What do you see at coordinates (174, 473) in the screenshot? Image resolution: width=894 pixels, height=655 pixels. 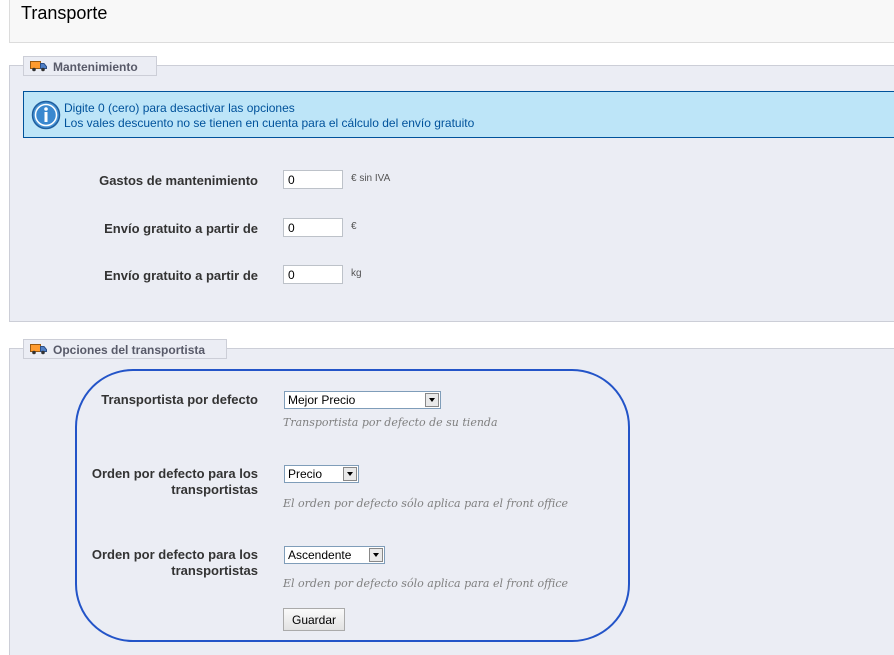 I see `sort-by-label-line1: Orden por defecto para los` at bounding box center [174, 473].